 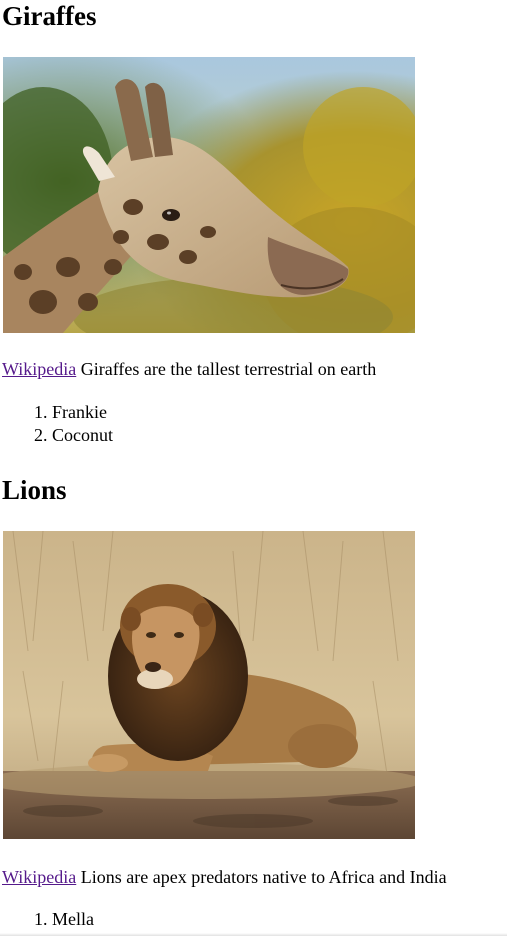 What do you see at coordinates (82, 435) in the screenshot?
I see `list-item: Coconut` at bounding box center [82, 435].